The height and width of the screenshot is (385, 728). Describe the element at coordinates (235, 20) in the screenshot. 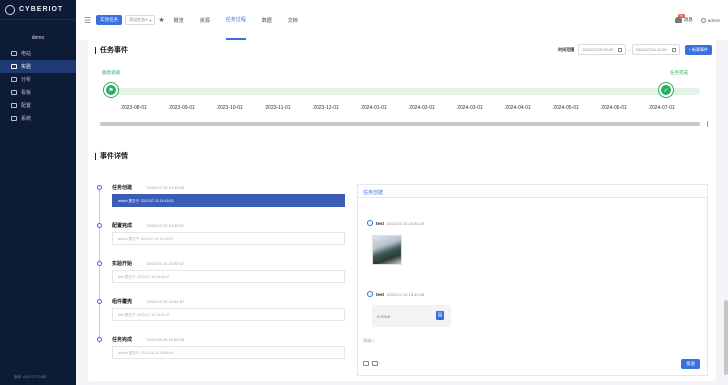

I see `tab-task-process: 任务过程` at that location.